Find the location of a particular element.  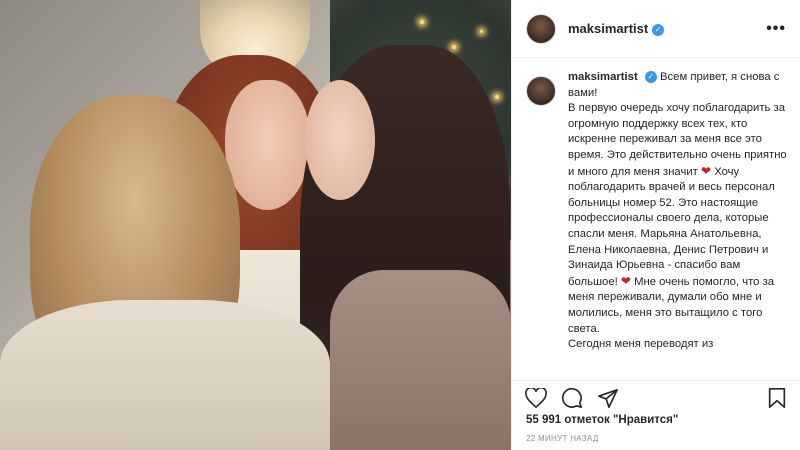

username: maksimartist ✓ is located at coordinates (616, 28).